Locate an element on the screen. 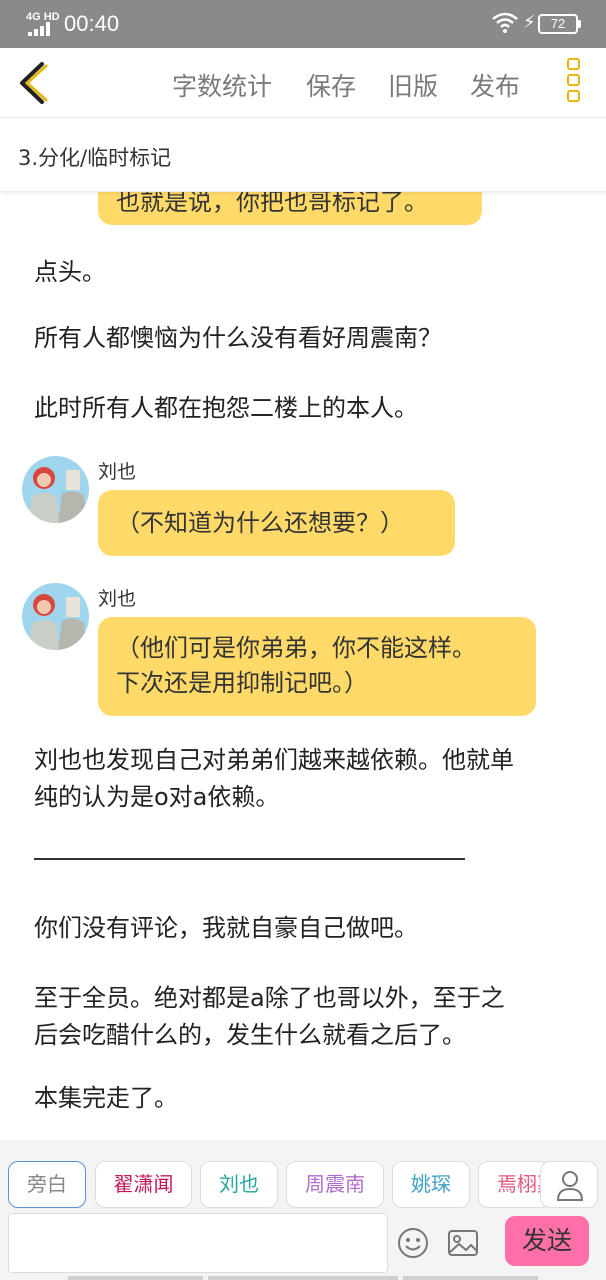  bubble-text: 也就是说，你把也哥标记了。 is located at coordinates (272, 204).